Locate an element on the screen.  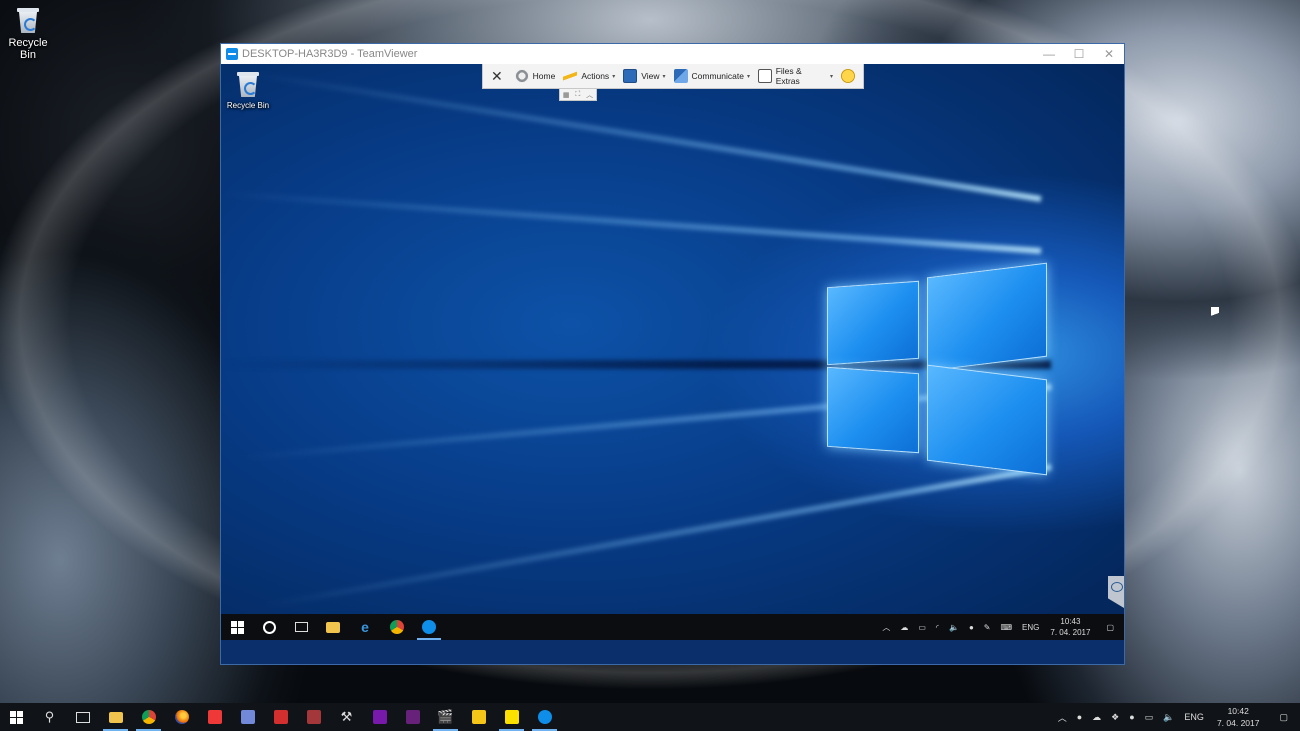
end-session-button: ✕ is located at coordinates (497, 76).